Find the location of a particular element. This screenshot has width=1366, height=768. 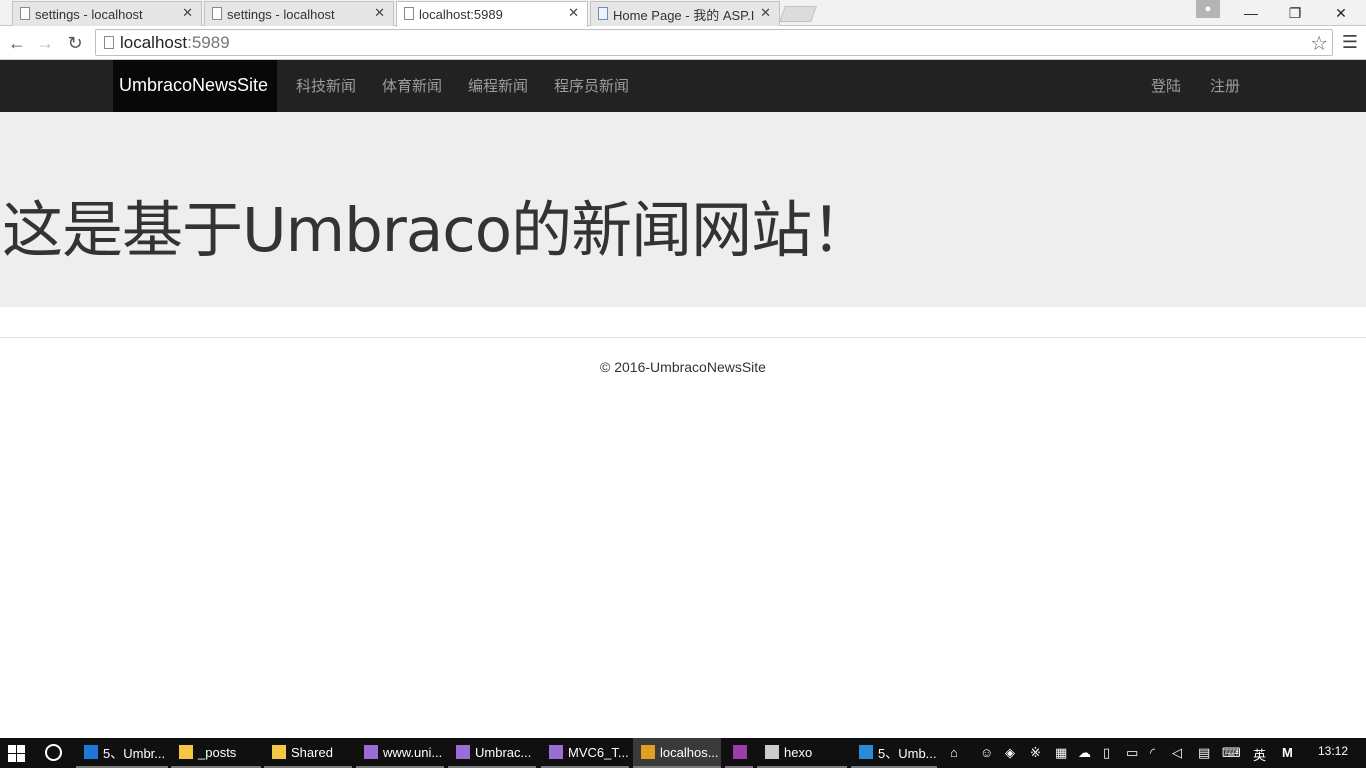

nav-link-programmer-news: 程序员新闻 is located at coordinates (591, 86).